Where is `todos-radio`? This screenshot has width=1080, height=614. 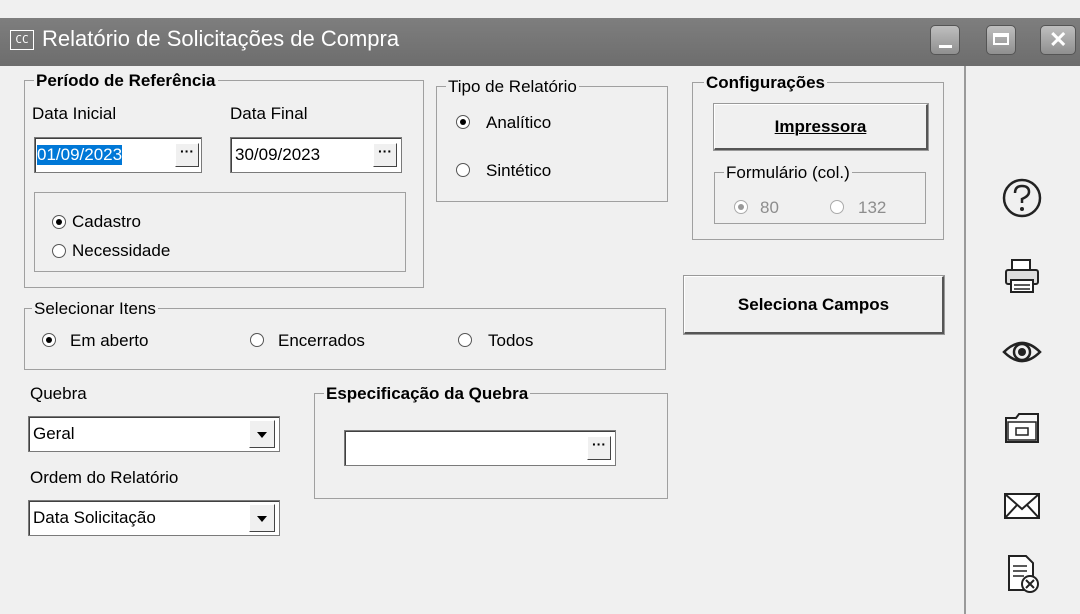 todos-radio is located at coordinates (465, 340).